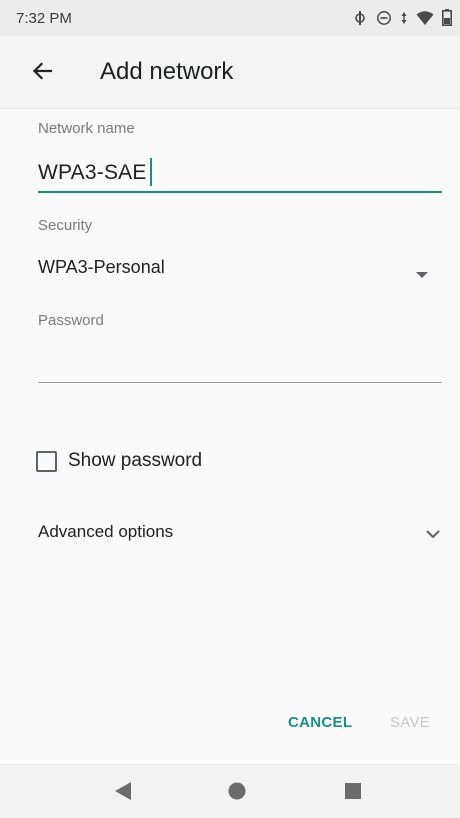 The height and width of the screenshot is (818, 460). I want to click on save-button: SAVE, so click(410, 722).